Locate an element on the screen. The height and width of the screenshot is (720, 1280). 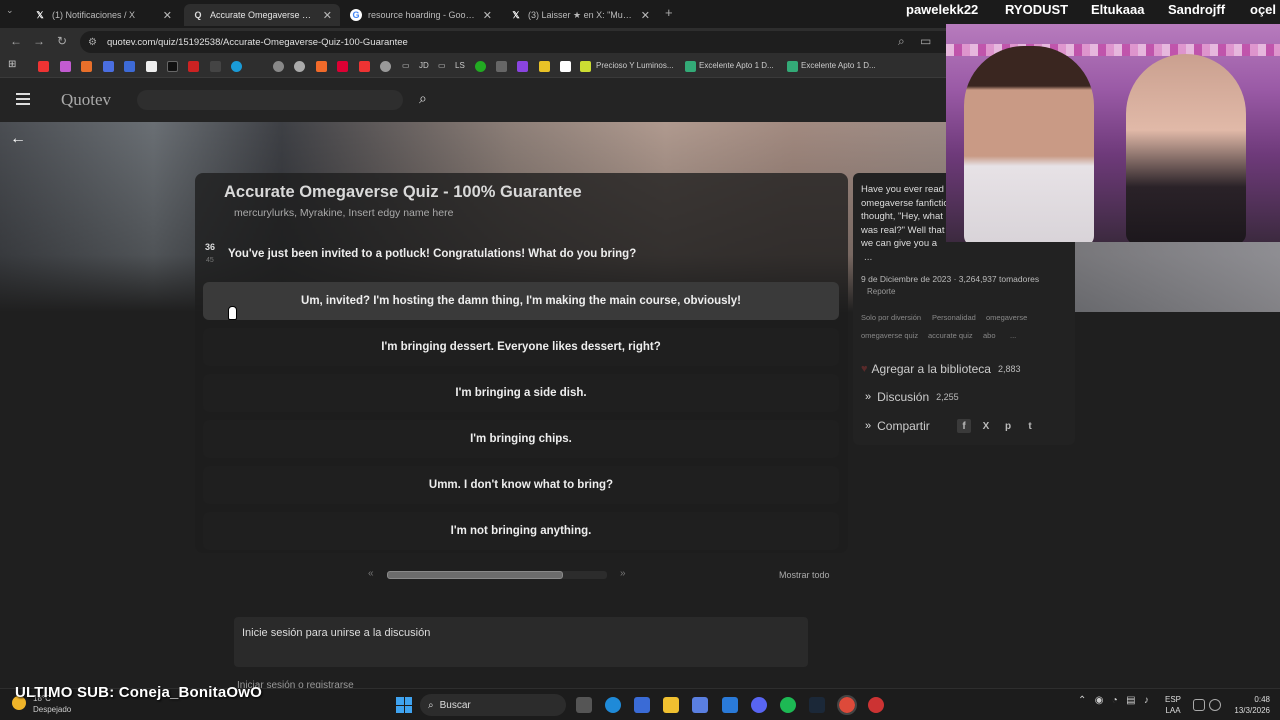
zoom-icon: ⌕ is located at coordinates (901, 41).